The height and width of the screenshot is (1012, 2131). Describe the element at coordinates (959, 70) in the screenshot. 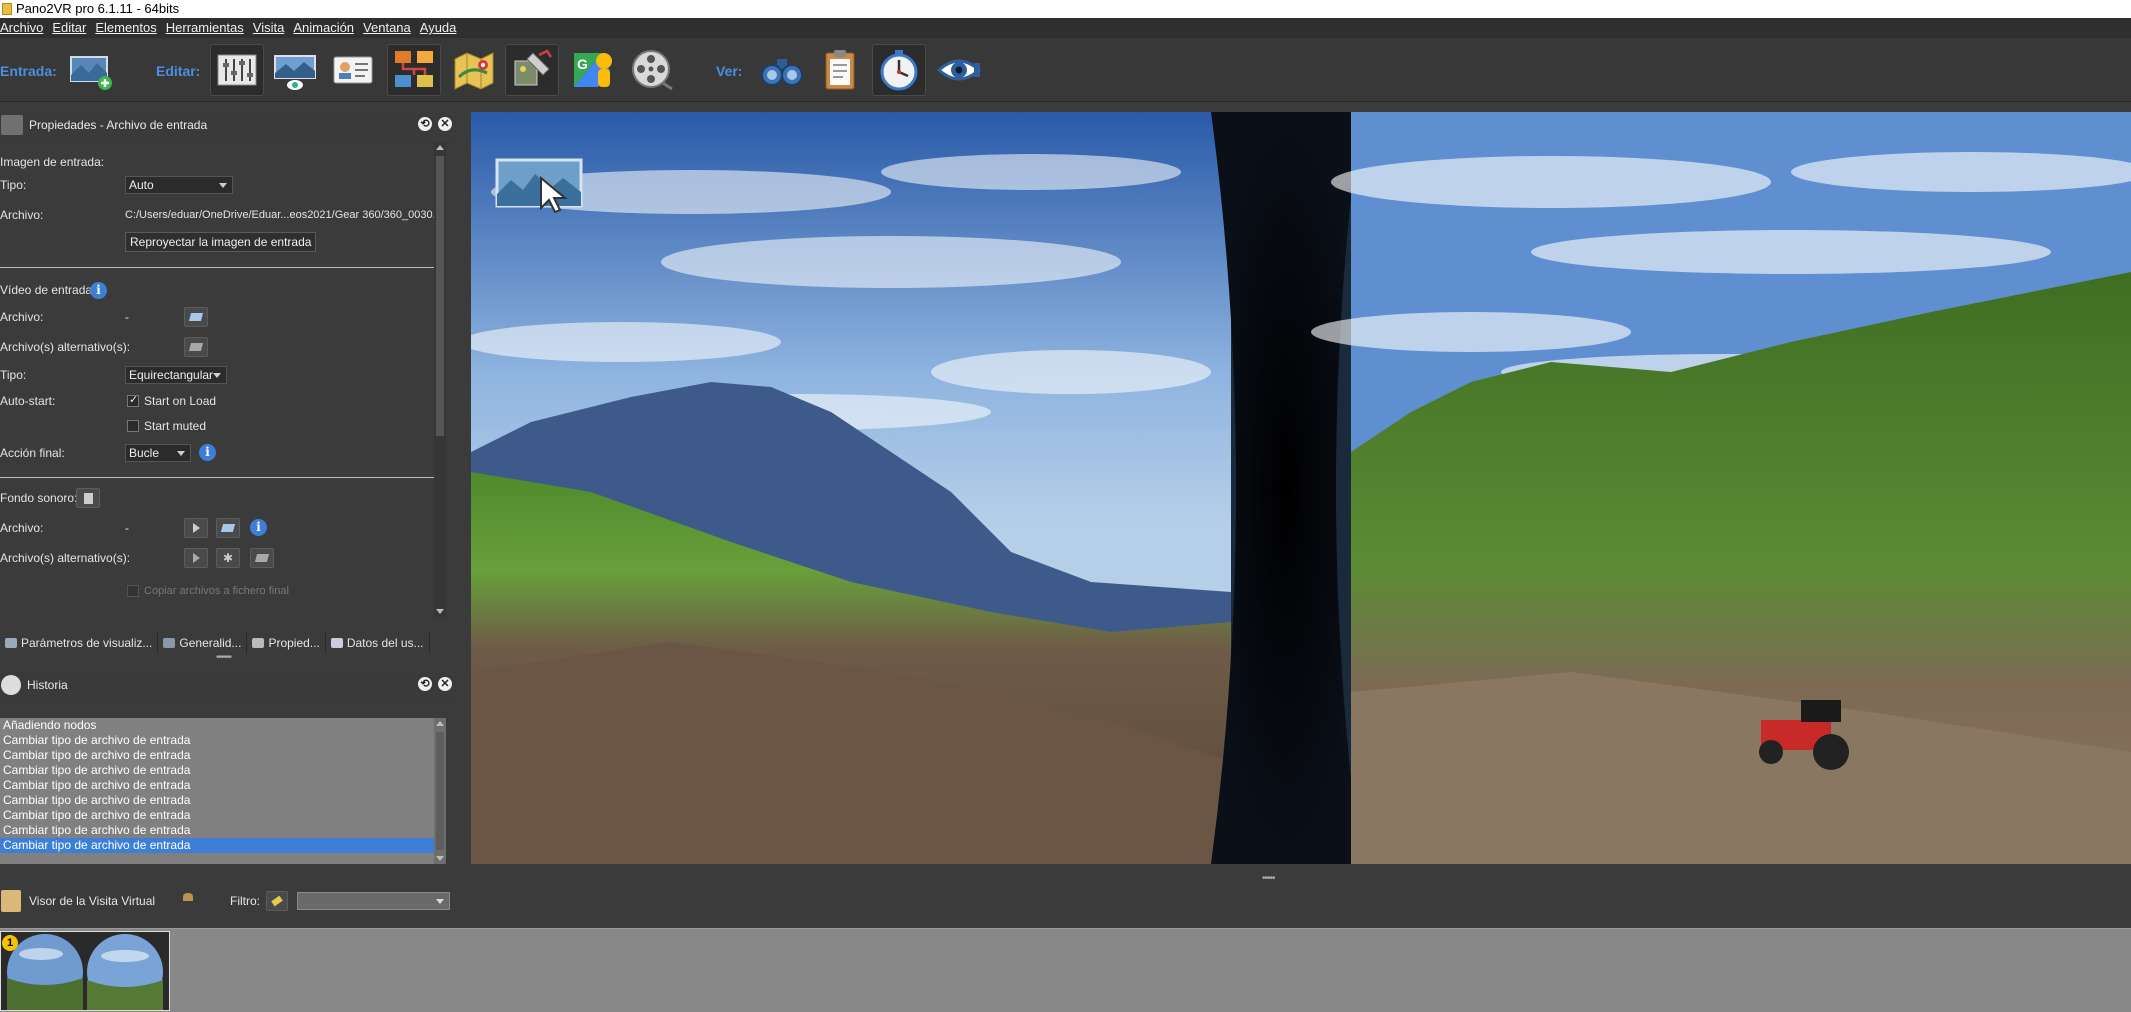

I see `eye-viewer-button` at that location.